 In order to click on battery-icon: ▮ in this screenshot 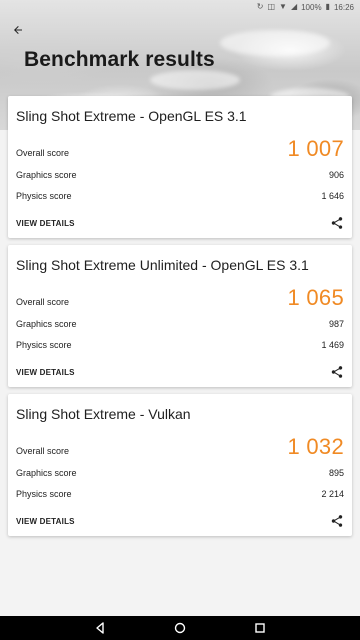, I will do `click(327, 6)`.